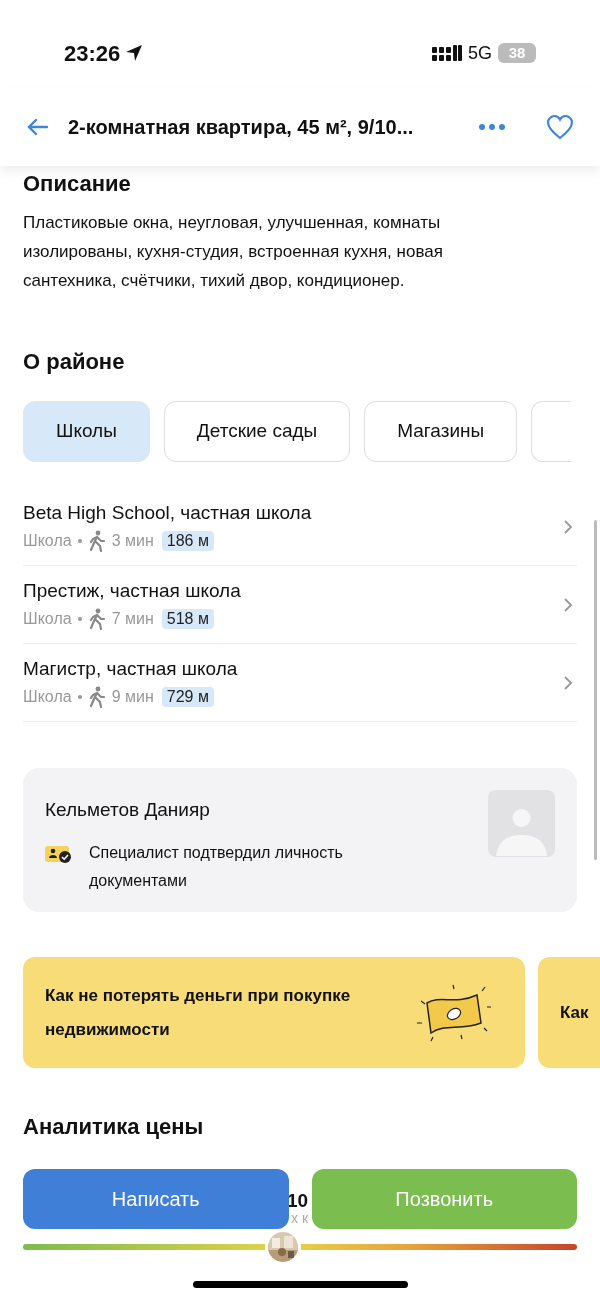 The height and width of the screenshot is (1300, 600). What do you see at coordinates (300, 605) in the screenshot?
I see `place-row: Престиж, частная школа Школа 7 мин 518 м` at bounding box center [300, 605].